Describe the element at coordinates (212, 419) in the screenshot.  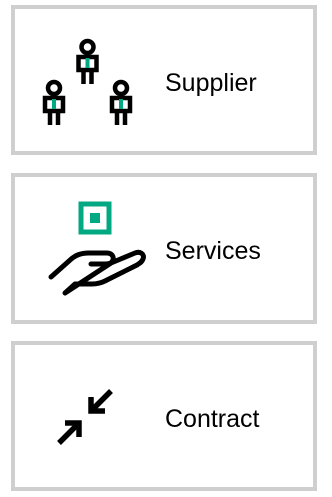
I see `contract-label: Contract` at that location.